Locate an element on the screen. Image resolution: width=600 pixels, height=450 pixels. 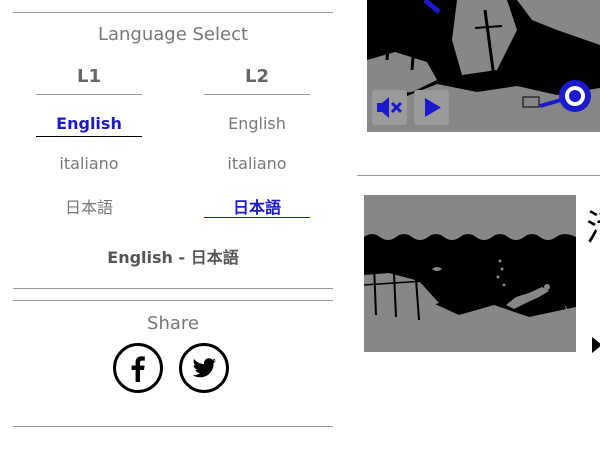
l2-selected-underline is located at coordinates (257, 217).